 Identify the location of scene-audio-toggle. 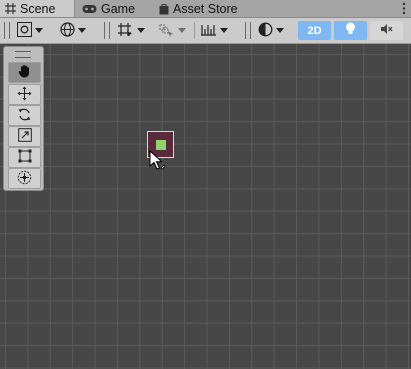
(386, 30).